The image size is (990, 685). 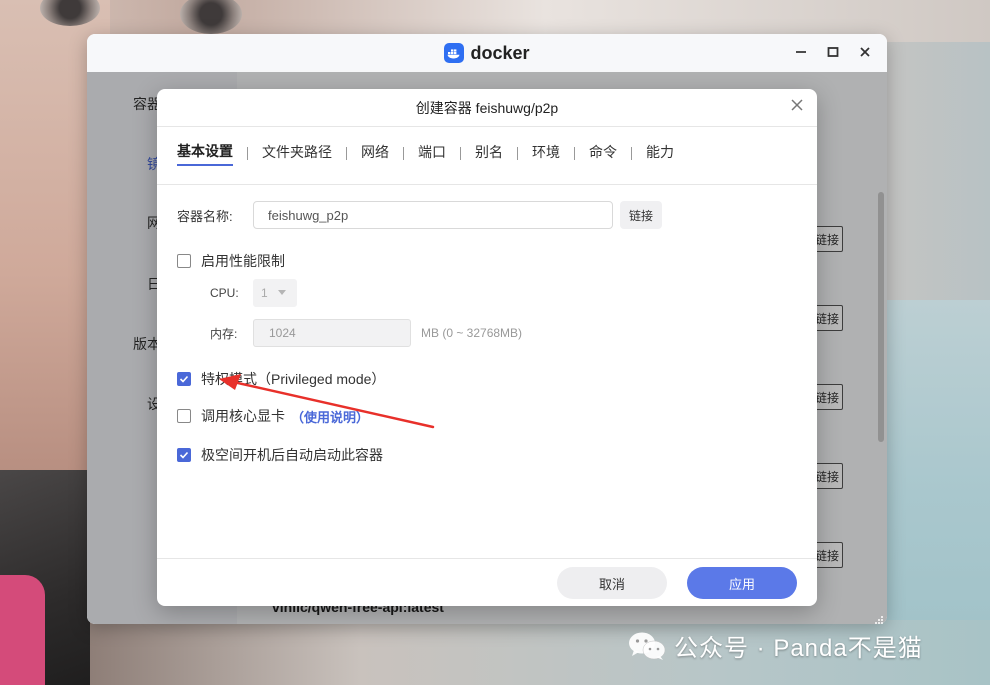 I want to click on resize-grip-icon, so click(x=879, y=618).